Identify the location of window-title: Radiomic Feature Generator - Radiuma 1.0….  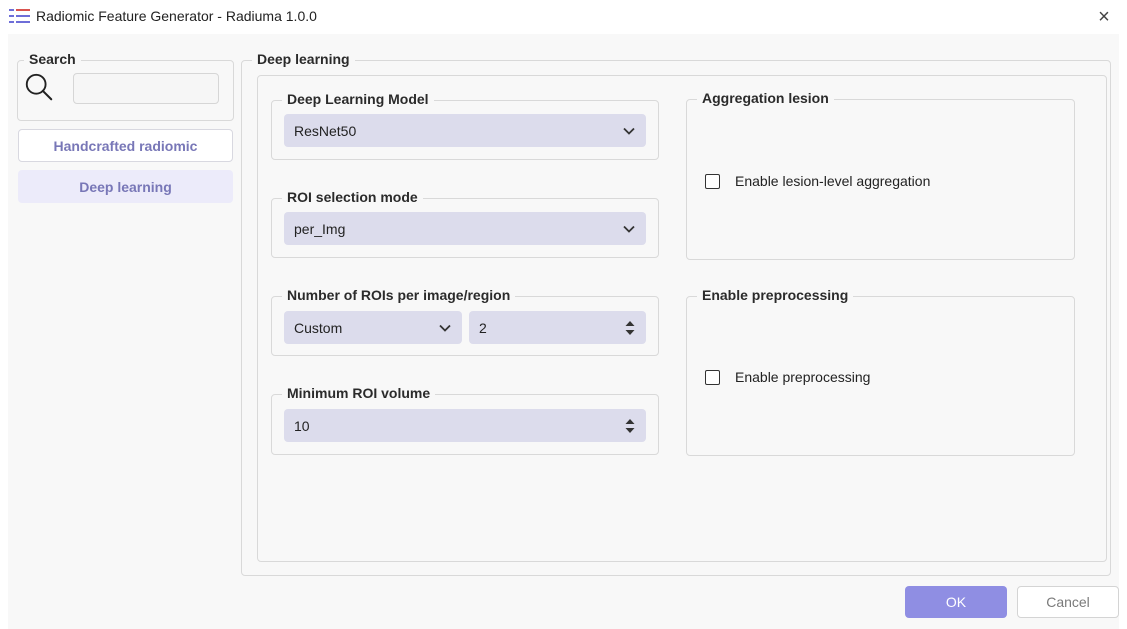
(176, 16).